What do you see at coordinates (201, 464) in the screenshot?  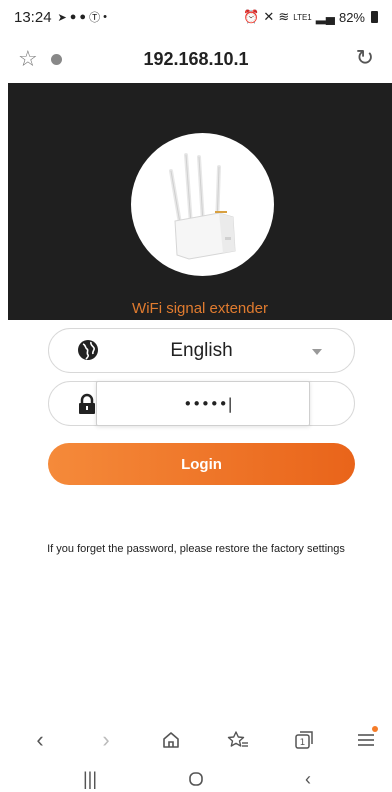 I see `login-button: Login` at bounding box center [201, 464].